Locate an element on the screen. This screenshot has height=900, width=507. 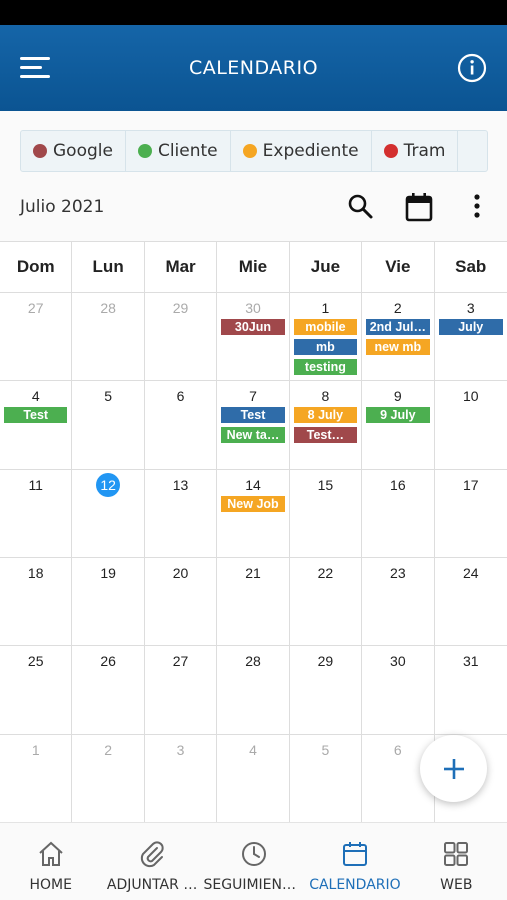
day-cell: 19 is located at coordinates (108, 601).